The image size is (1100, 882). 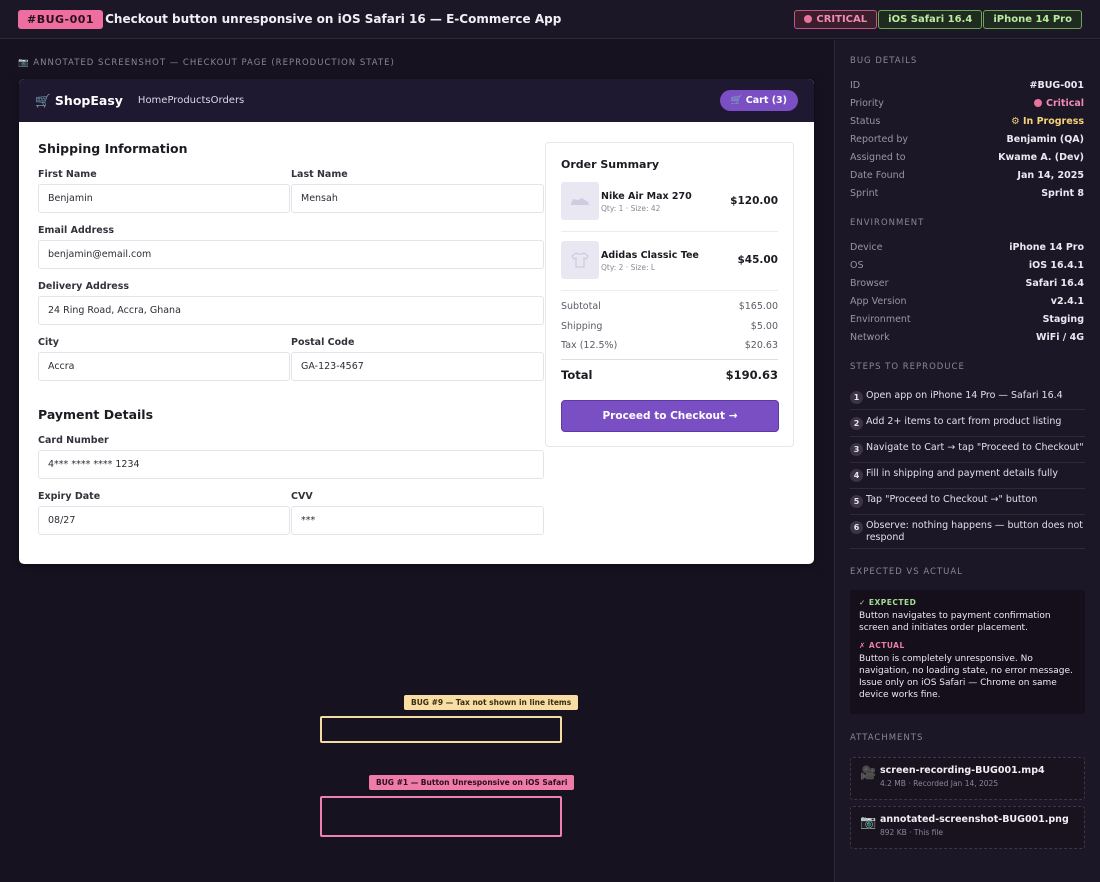 I want to click on last-name-label: Last Name, so click(x=319, y=174).